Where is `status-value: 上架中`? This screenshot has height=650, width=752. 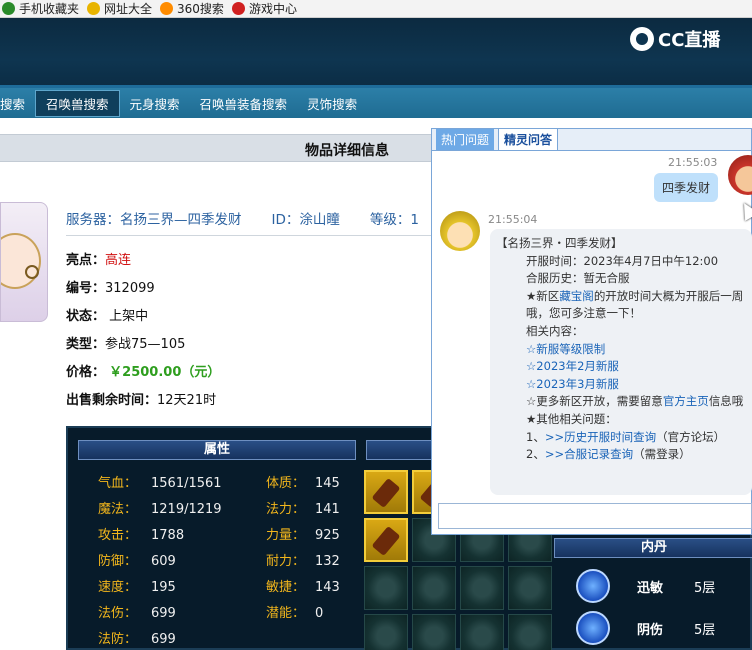
status-value: 上架中 is located at coordinates (129, 316).